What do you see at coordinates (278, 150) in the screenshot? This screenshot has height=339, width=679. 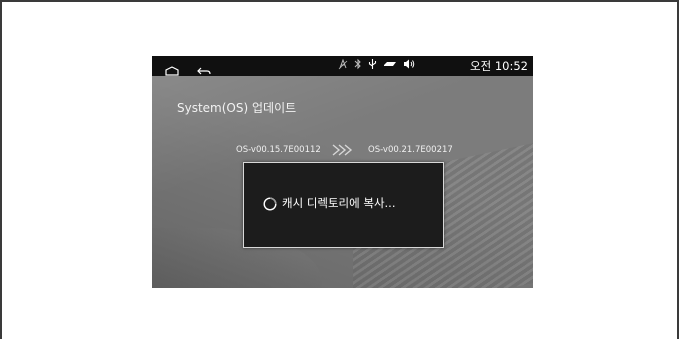 I see `current-version: OS-v00.15.7E00112` at bounding box center [278, 150].